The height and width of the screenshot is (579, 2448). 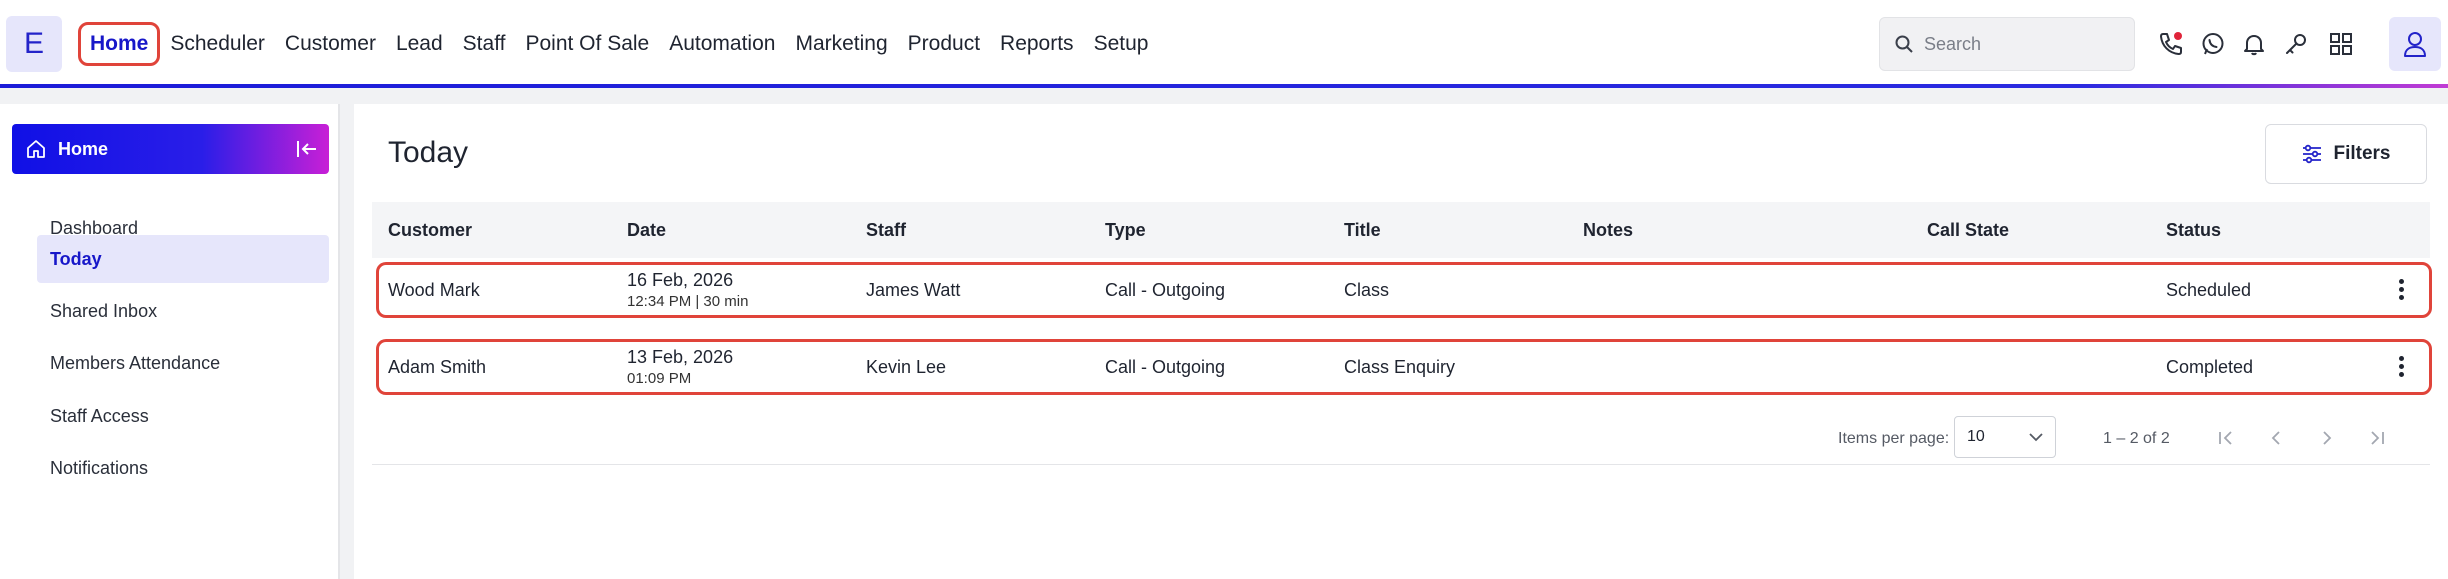 I want to click on nav-home: Home, so click(x=119, y=44).